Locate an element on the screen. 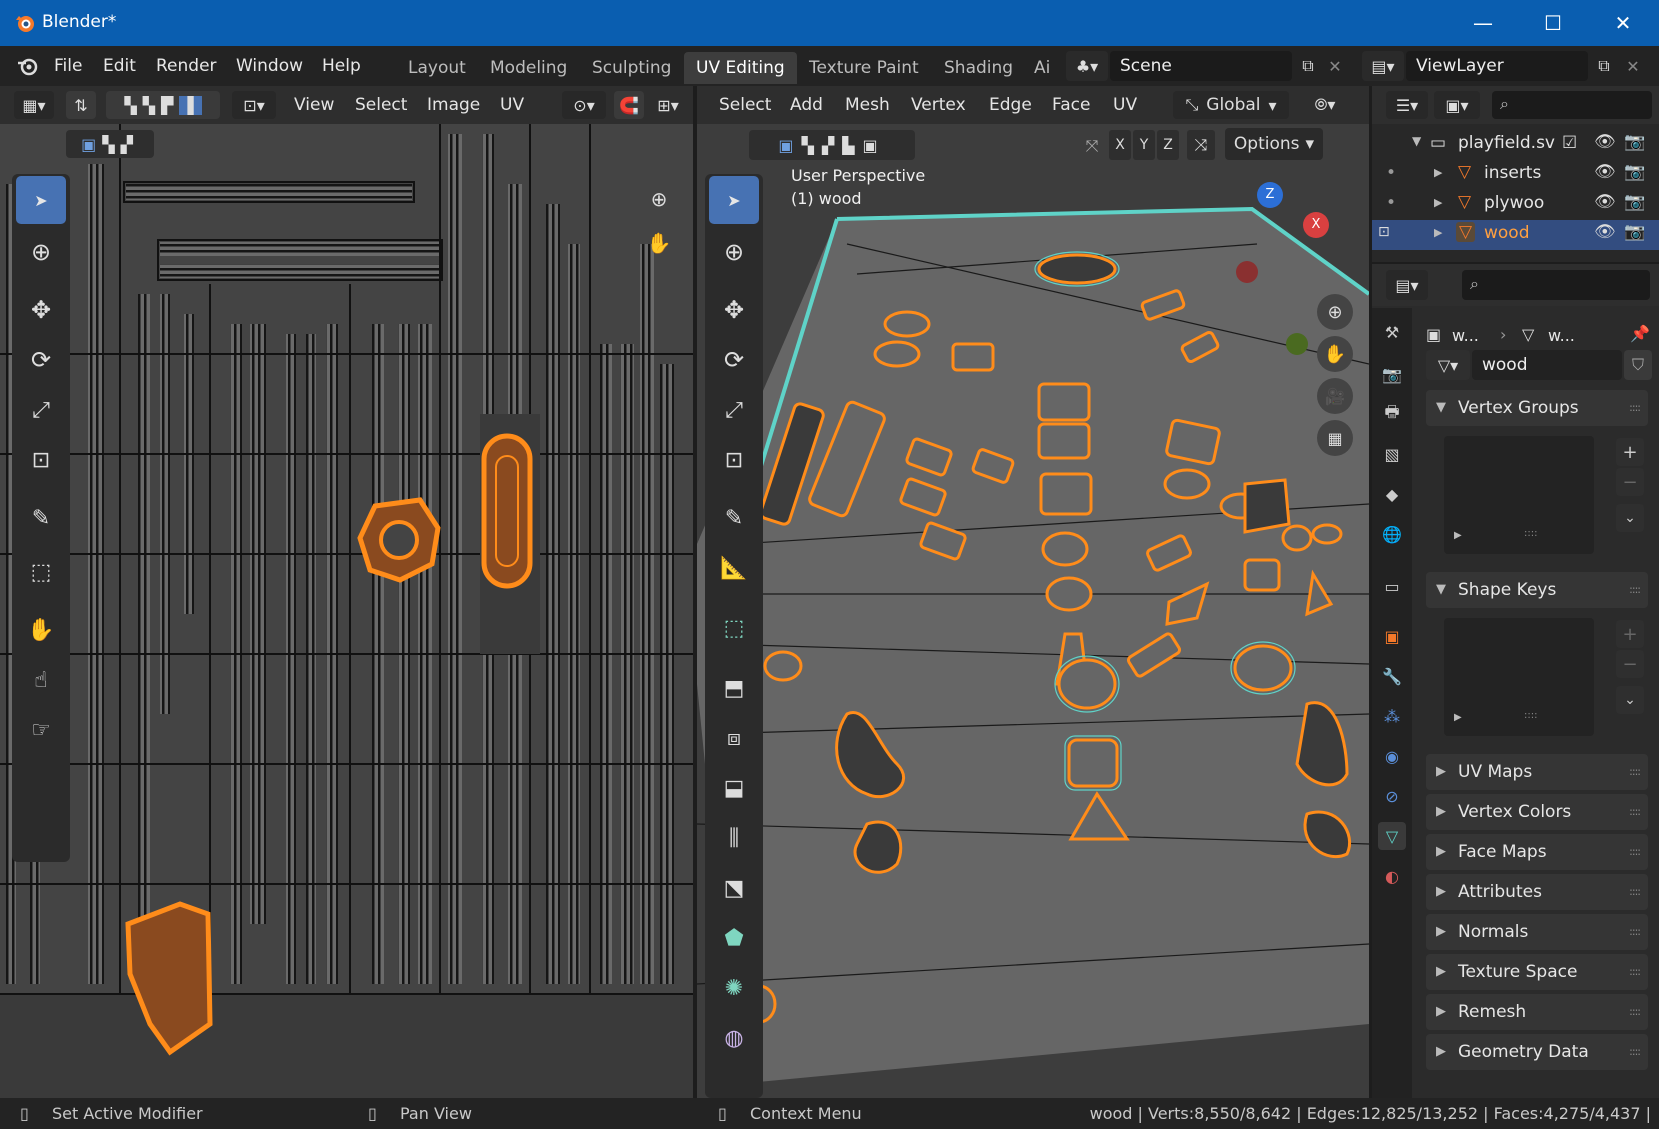 Image resolution: width=1659 pixels, height=1129 pixels. pinch-tool-icon: ☞ is located at coordinates (41, 730).